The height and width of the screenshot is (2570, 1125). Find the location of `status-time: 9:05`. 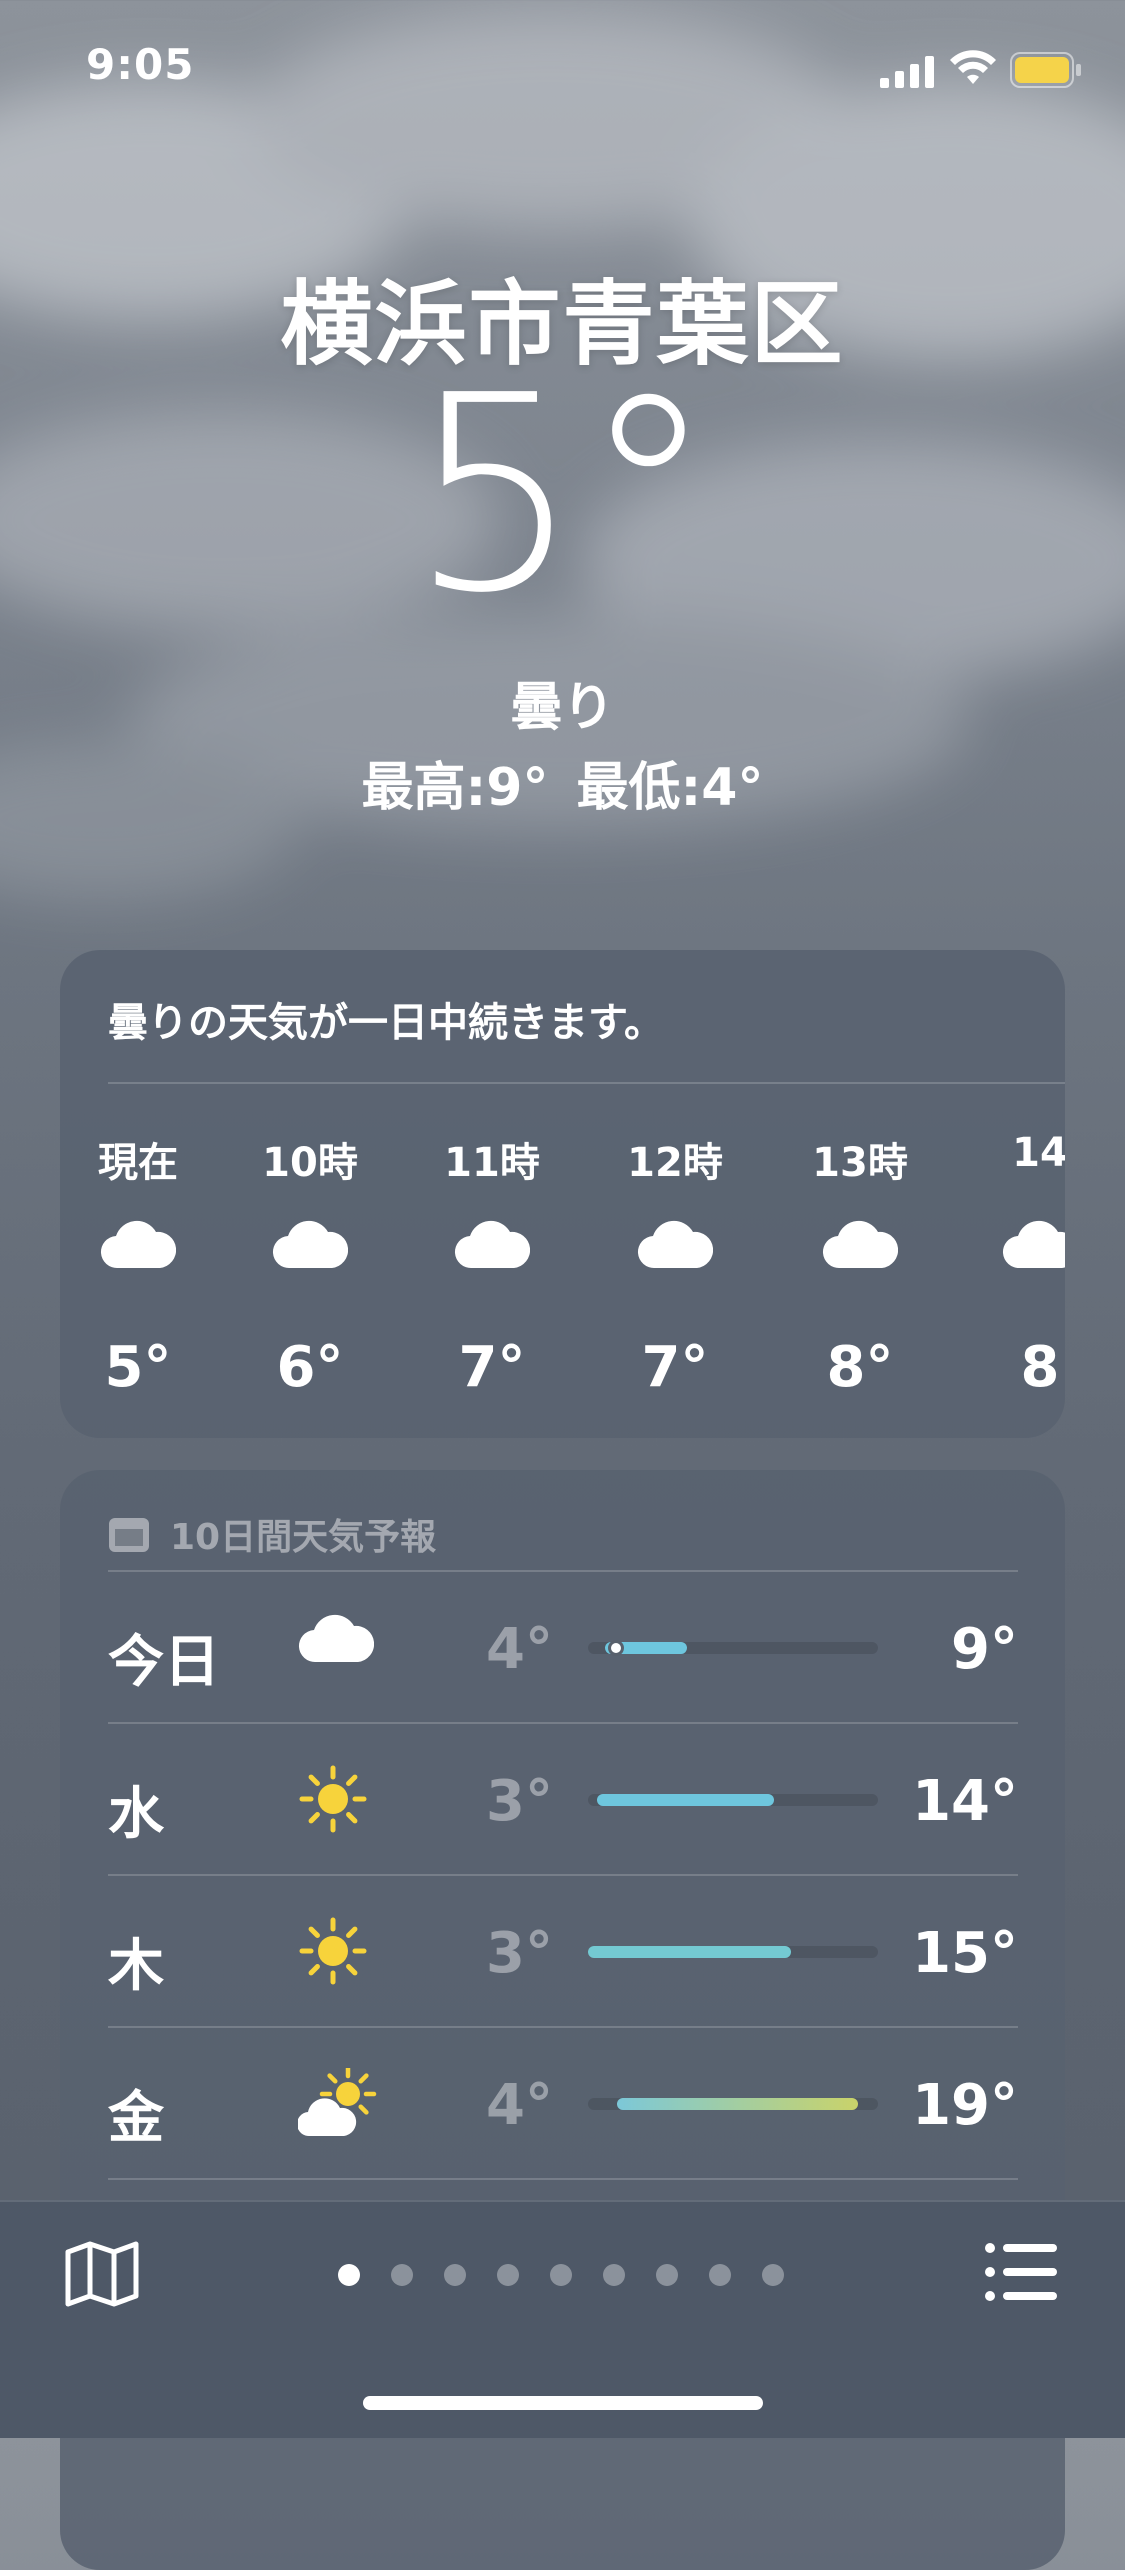

status-time: 9:05 is located at coordinates (140, 64).